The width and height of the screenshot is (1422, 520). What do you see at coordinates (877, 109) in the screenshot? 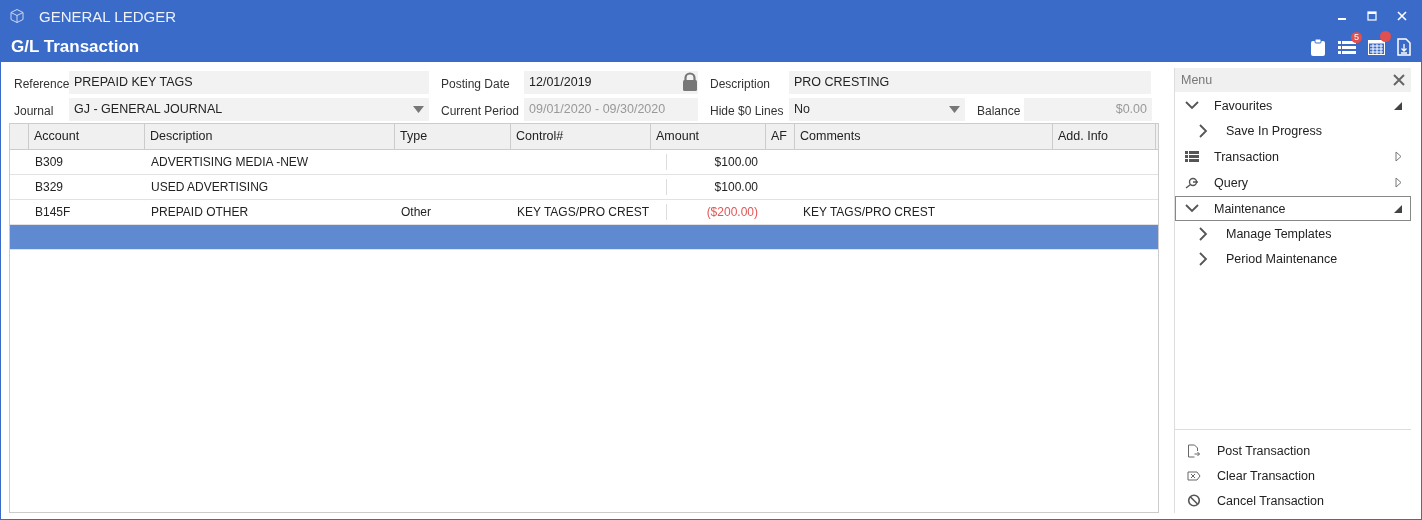
I see `dropdown: No` at bounding box center [877, 109].